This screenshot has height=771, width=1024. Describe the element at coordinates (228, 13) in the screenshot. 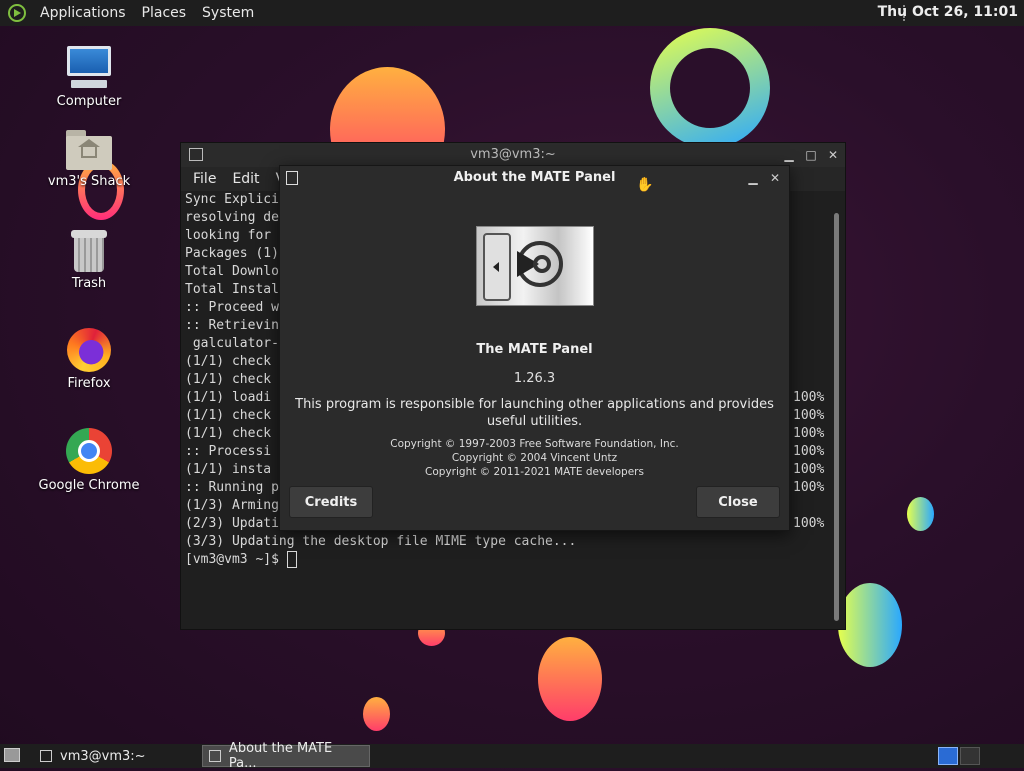

I see `menu-system: System` at that location.